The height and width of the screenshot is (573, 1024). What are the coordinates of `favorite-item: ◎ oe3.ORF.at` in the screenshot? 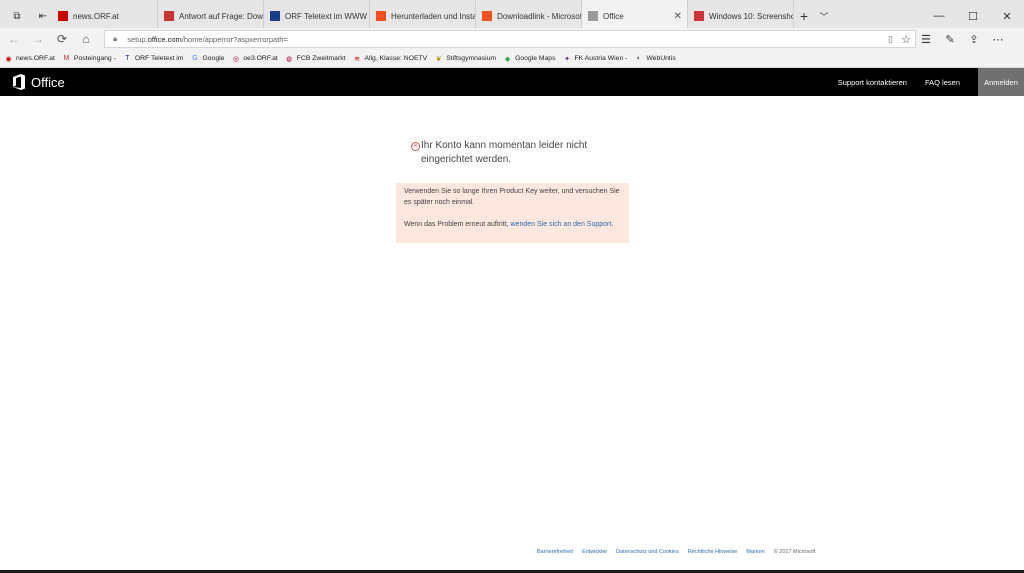 It's located at (254, 58).